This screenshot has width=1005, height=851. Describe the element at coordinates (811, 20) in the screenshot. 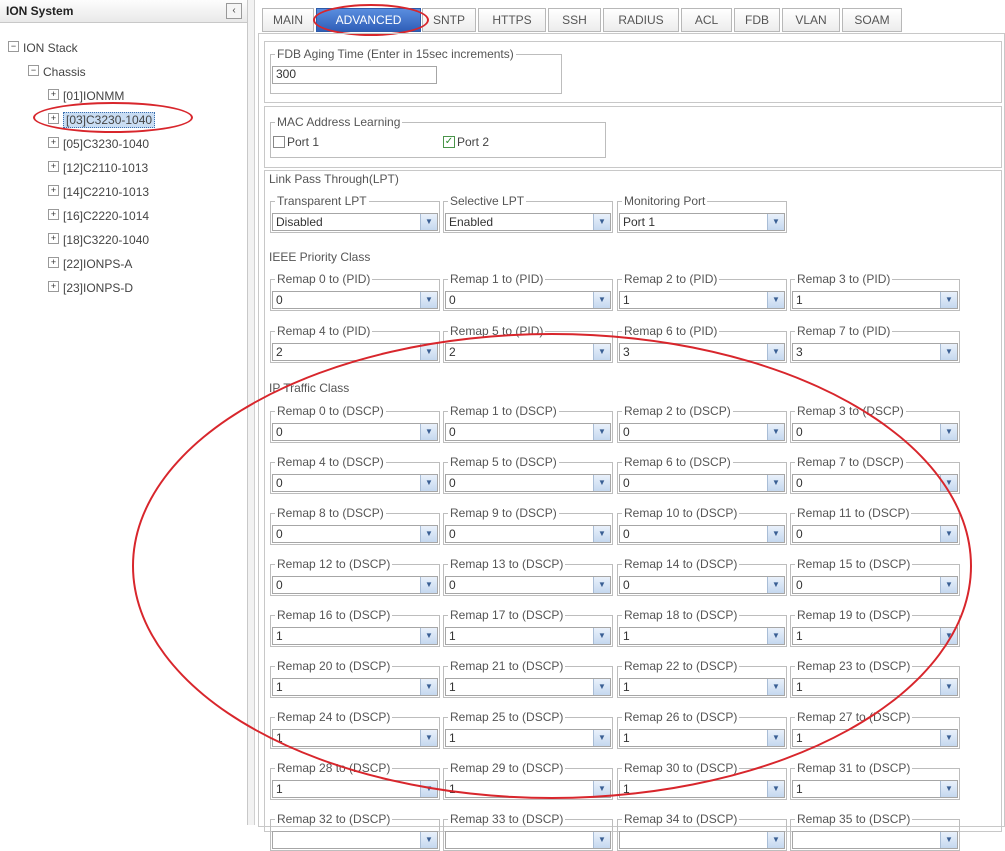

I see `tab-vlan: VLAN` at that location.